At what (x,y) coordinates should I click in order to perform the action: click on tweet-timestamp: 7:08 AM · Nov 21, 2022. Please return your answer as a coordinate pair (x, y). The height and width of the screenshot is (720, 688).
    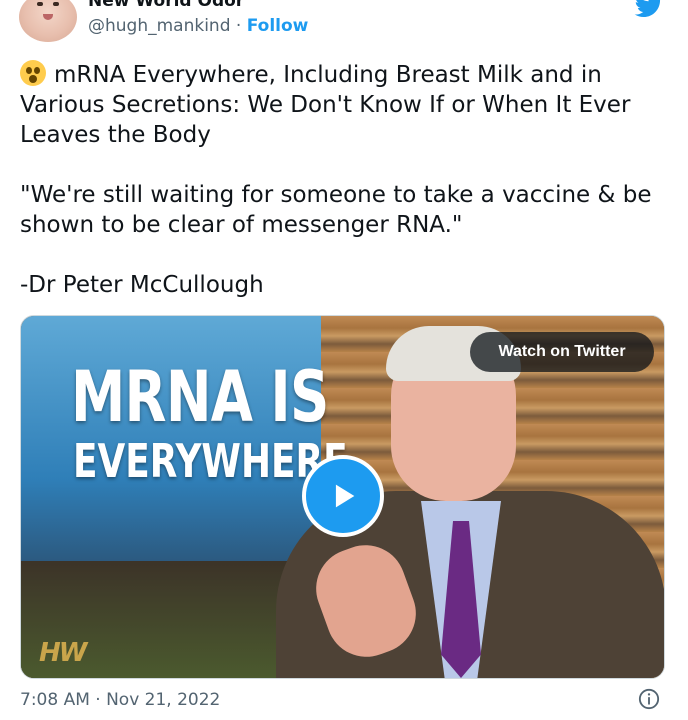
    Looking at the image, I should click on (120, 700).